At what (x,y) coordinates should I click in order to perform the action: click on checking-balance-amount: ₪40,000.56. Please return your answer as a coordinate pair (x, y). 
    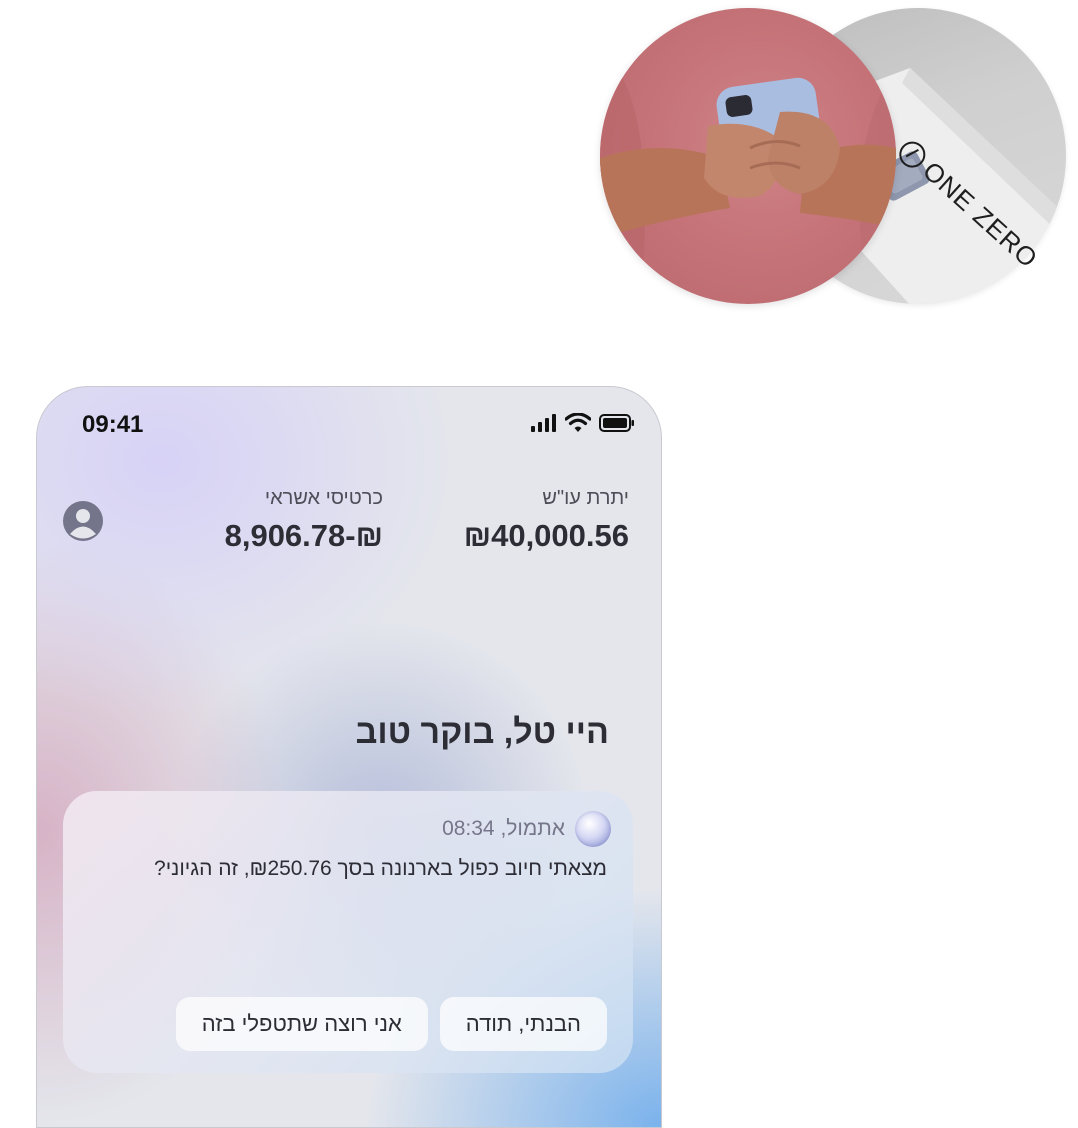
    Looking at the image, I should click on (546, 535).